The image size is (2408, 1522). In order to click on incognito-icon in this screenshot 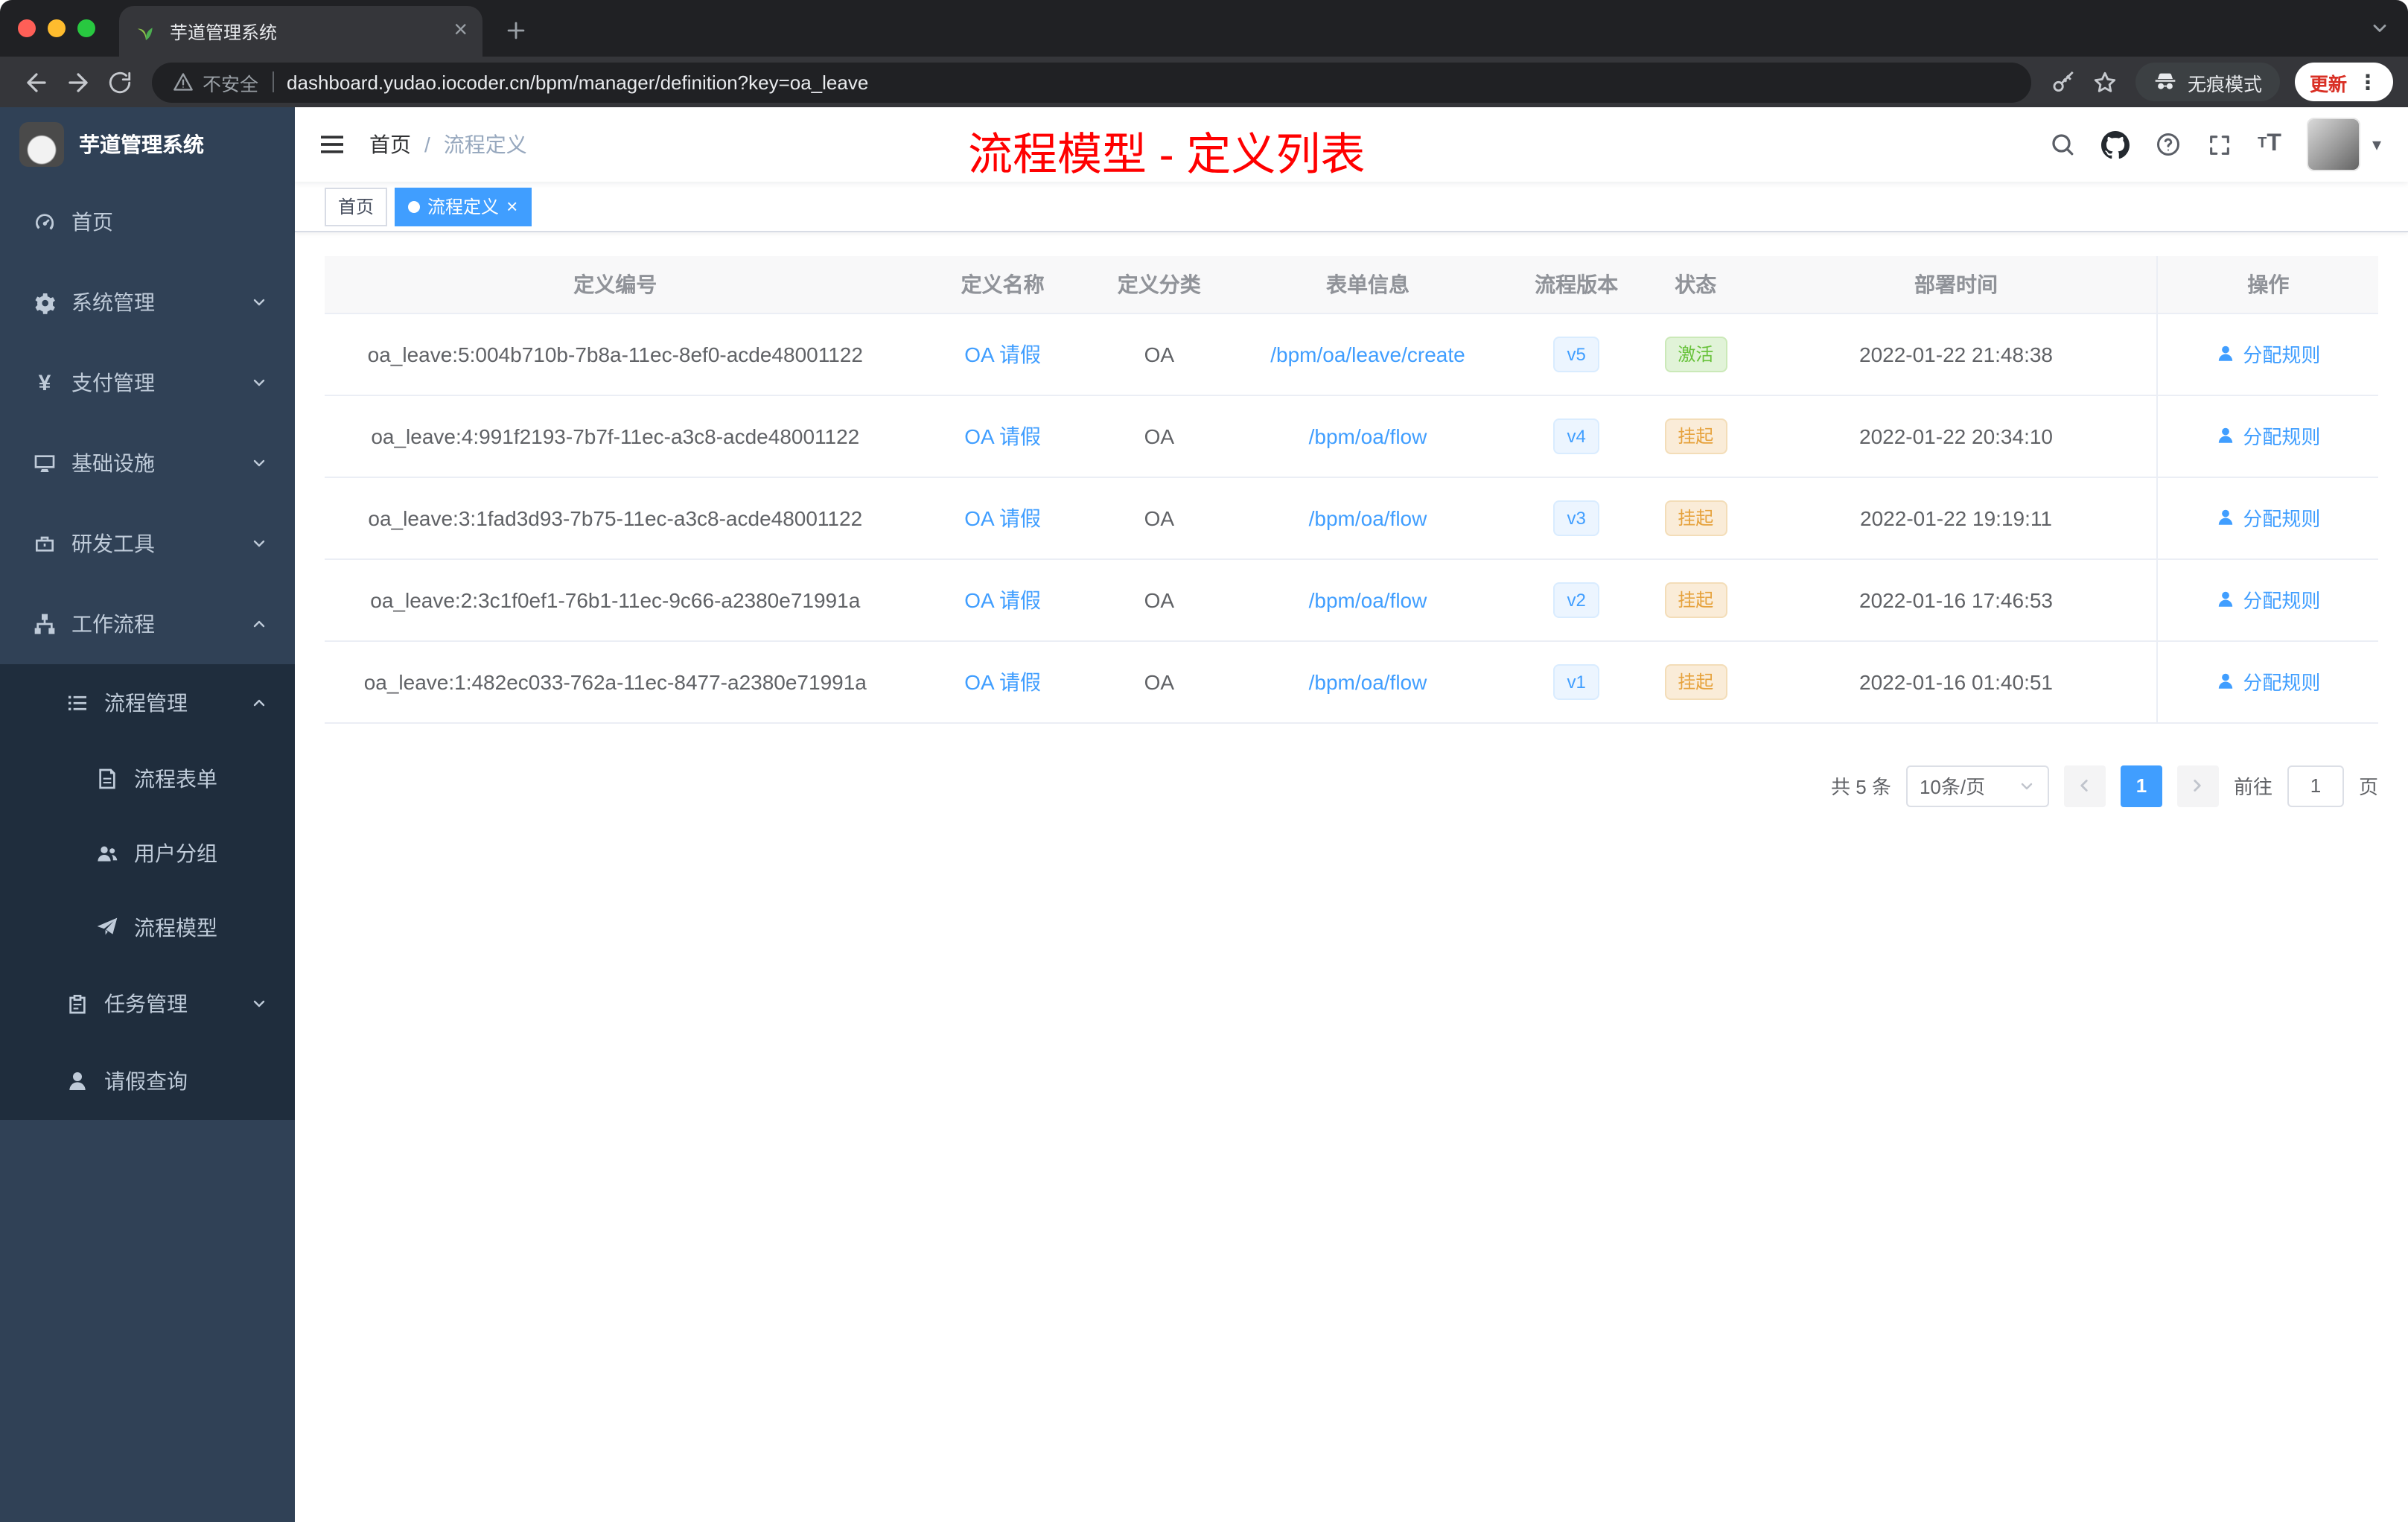, I will do `click(2165, 82)`.